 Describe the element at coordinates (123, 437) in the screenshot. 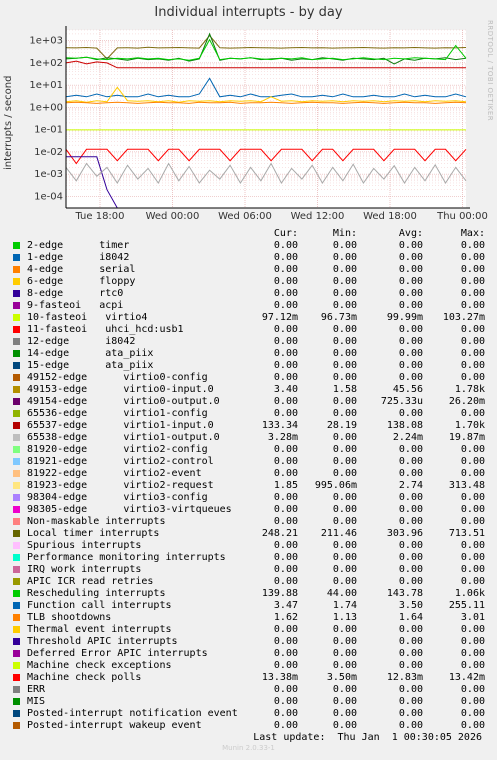

I see `legend-label: 65538-edge virtio1-output.0` at that location.